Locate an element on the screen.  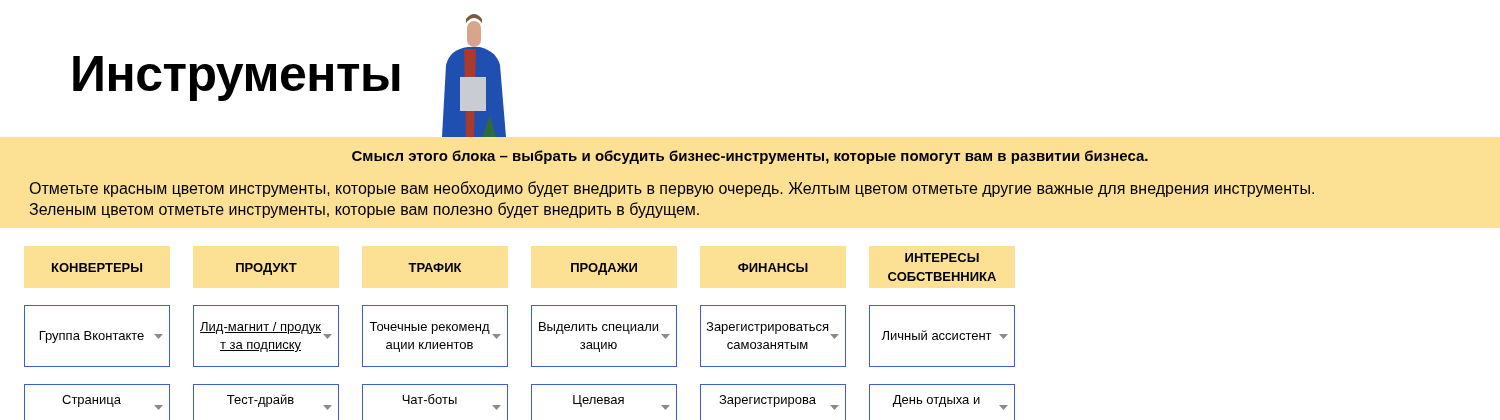
dropdown-value: Группа Вконтакте is located at coordinates (91, 336).